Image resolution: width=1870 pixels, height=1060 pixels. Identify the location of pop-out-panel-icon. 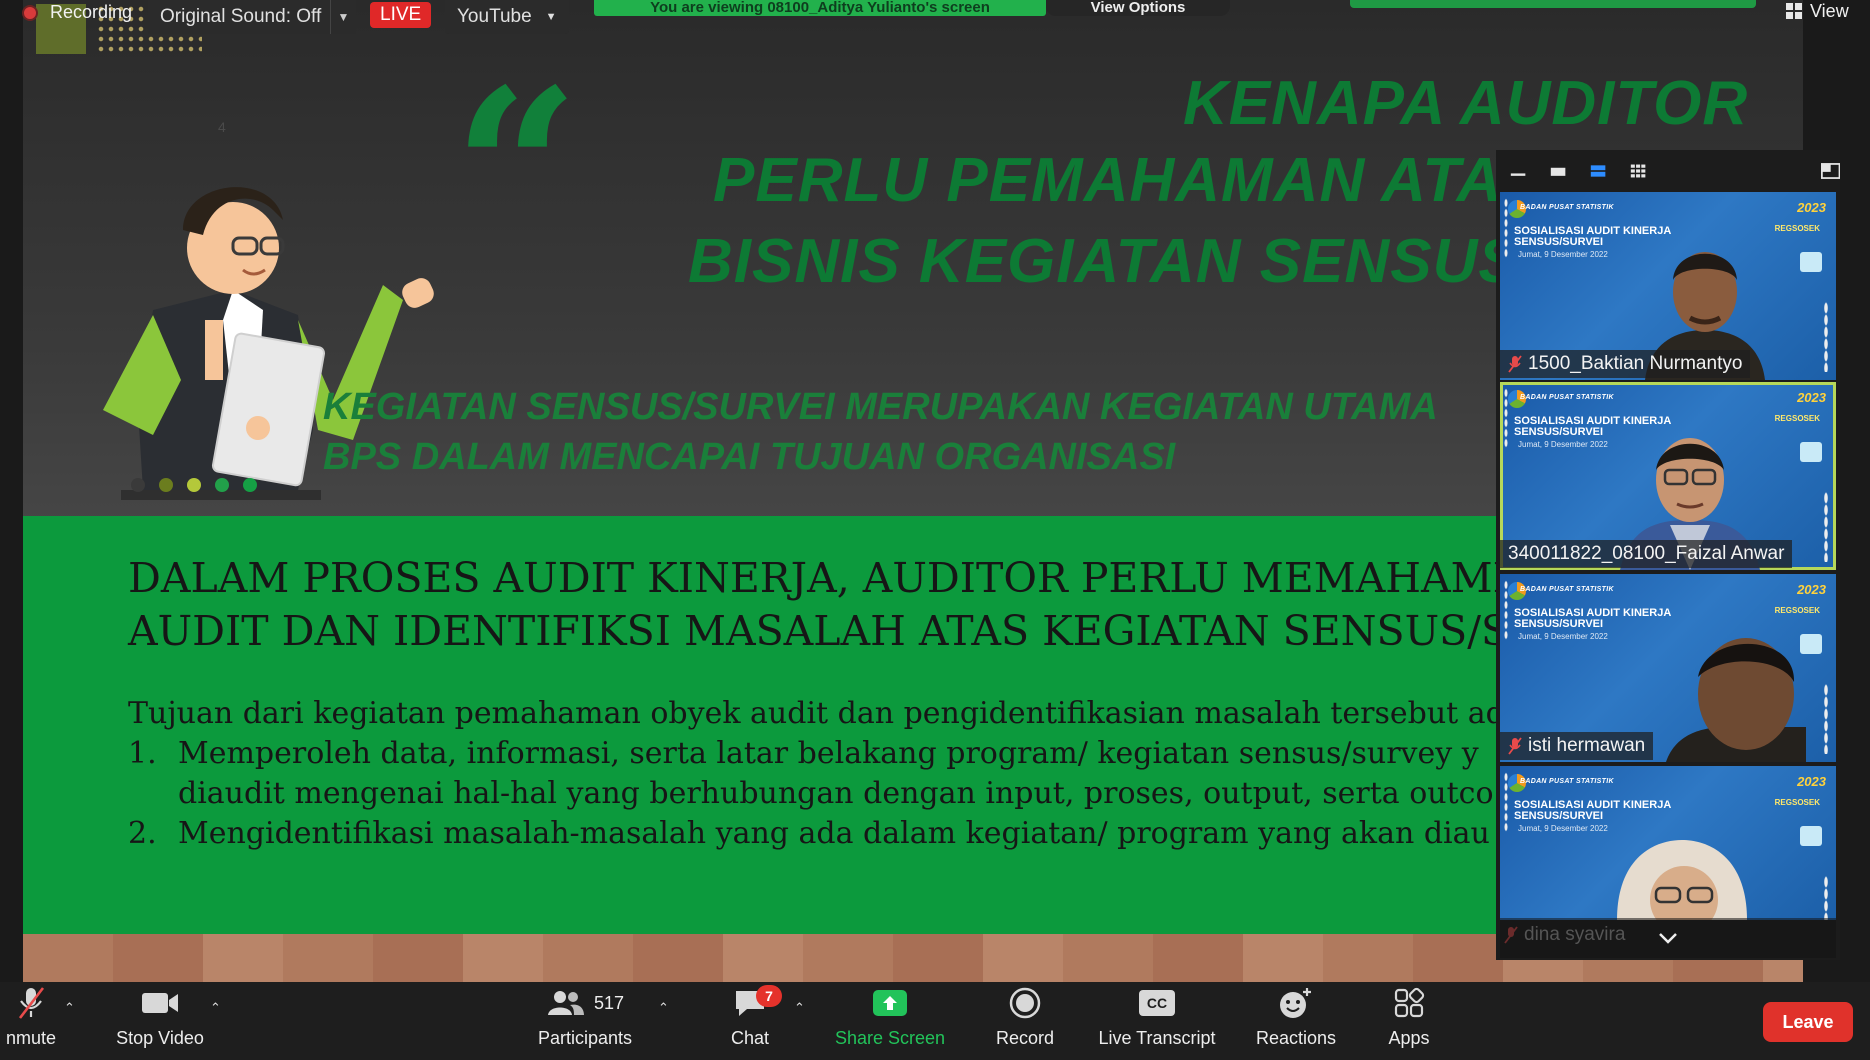
(1830, 171).